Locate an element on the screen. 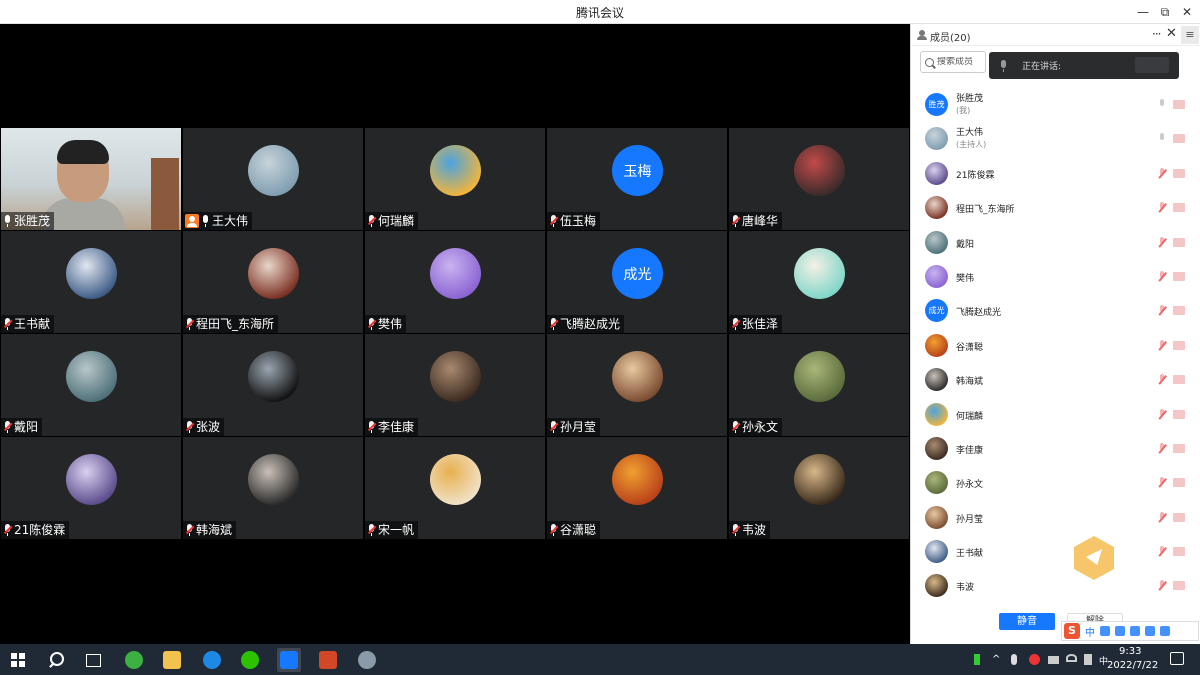  show-hidden-icons-chevron-icon: ^ is located at coordinates (997, 659).